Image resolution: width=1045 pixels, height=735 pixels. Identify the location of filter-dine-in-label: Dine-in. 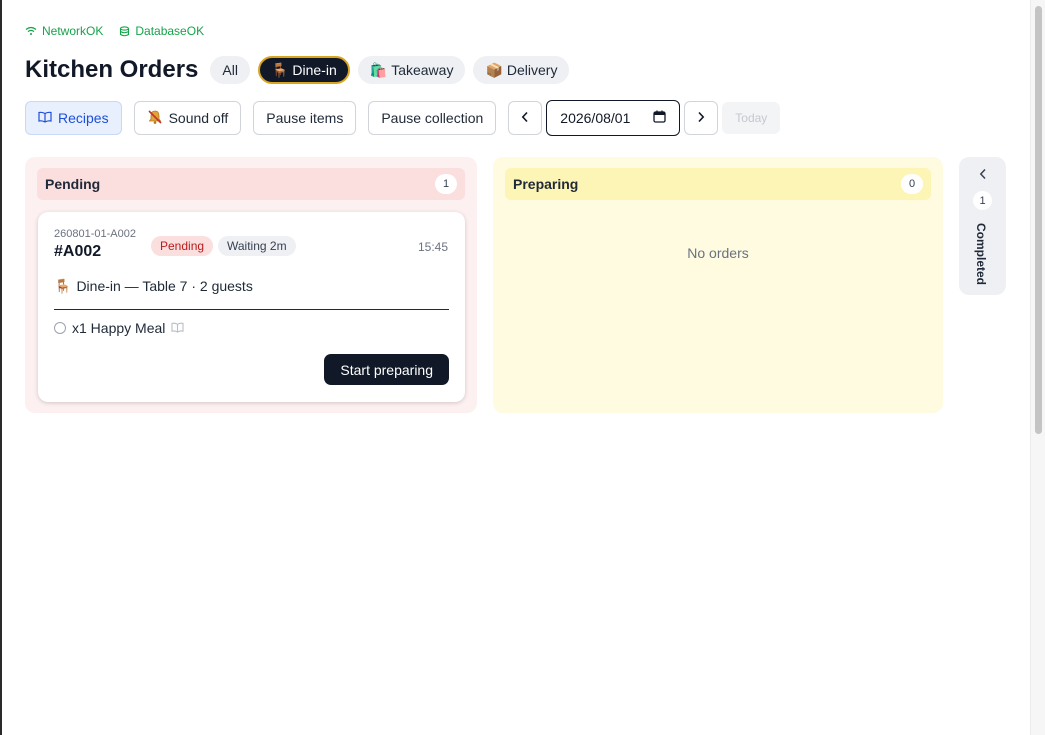
(314, 70).